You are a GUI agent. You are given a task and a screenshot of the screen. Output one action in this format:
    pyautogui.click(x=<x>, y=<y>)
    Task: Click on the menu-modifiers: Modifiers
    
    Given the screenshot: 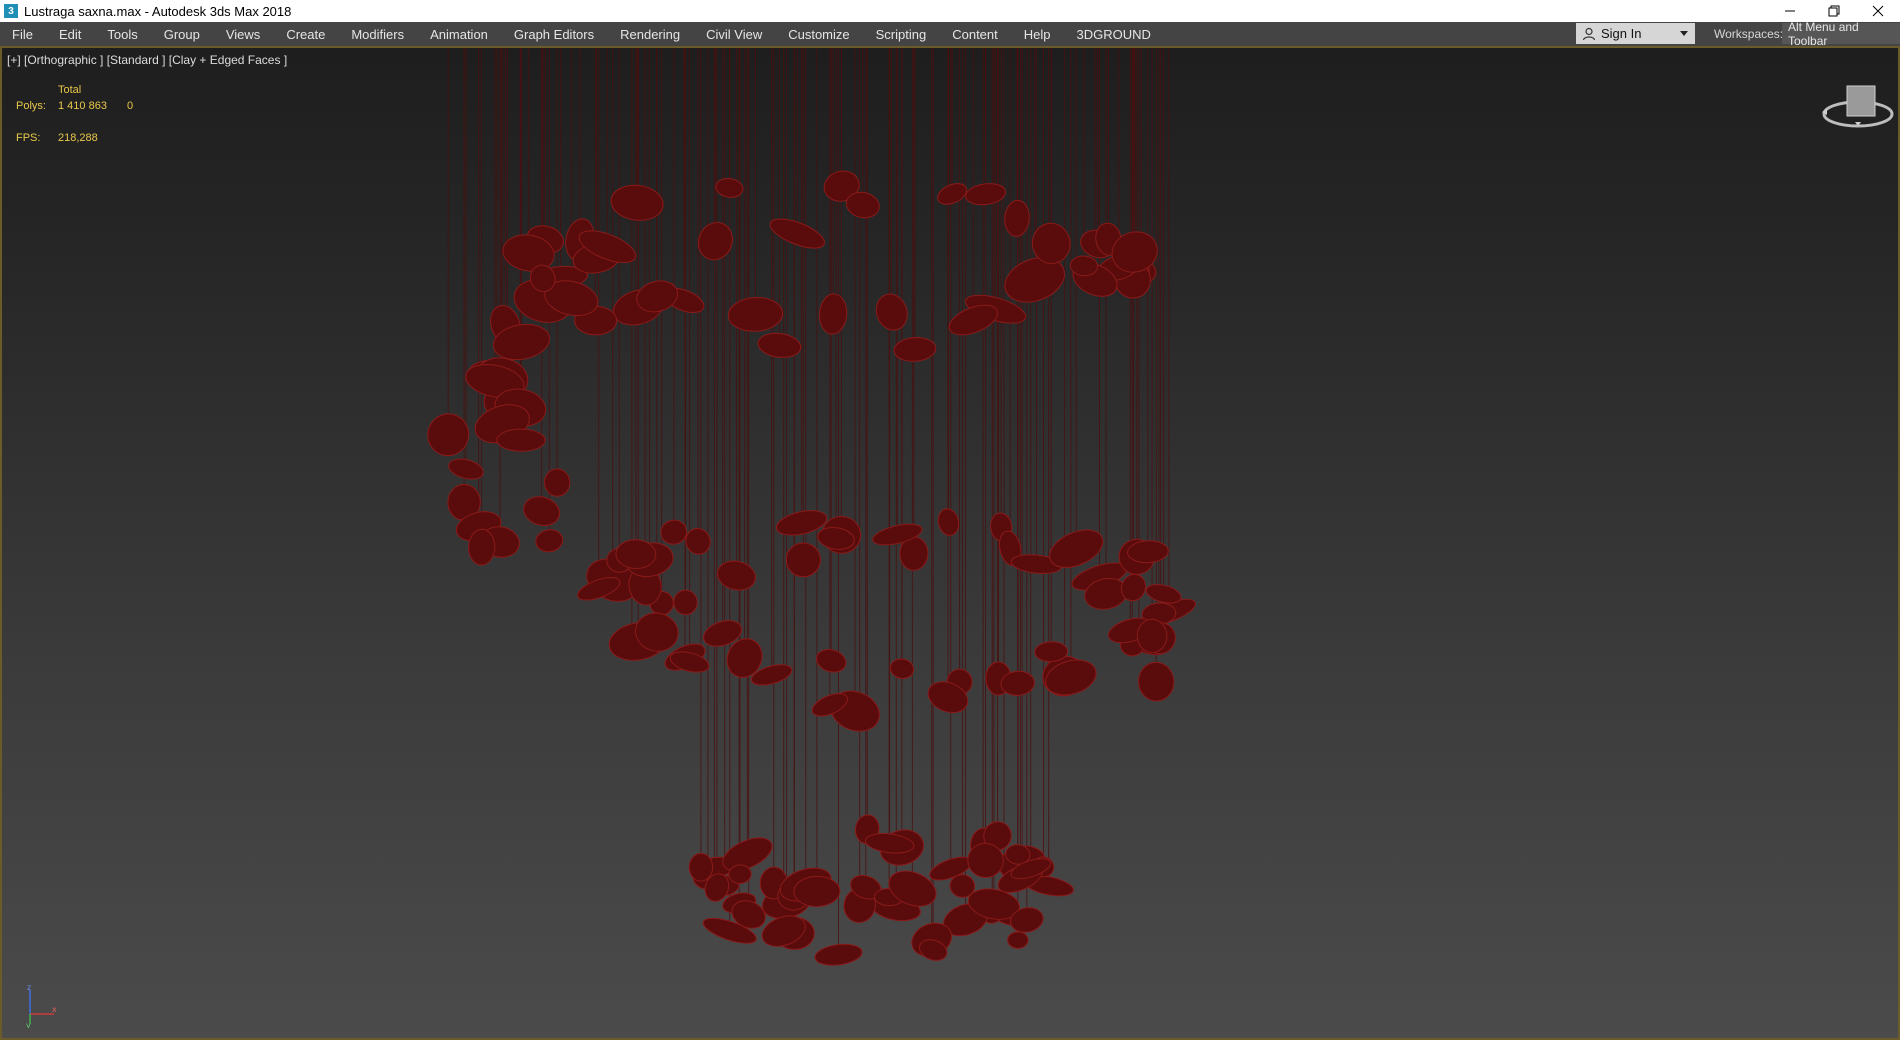 What is the action you would take?
    pyautogui.click(x=377, y=34)
    